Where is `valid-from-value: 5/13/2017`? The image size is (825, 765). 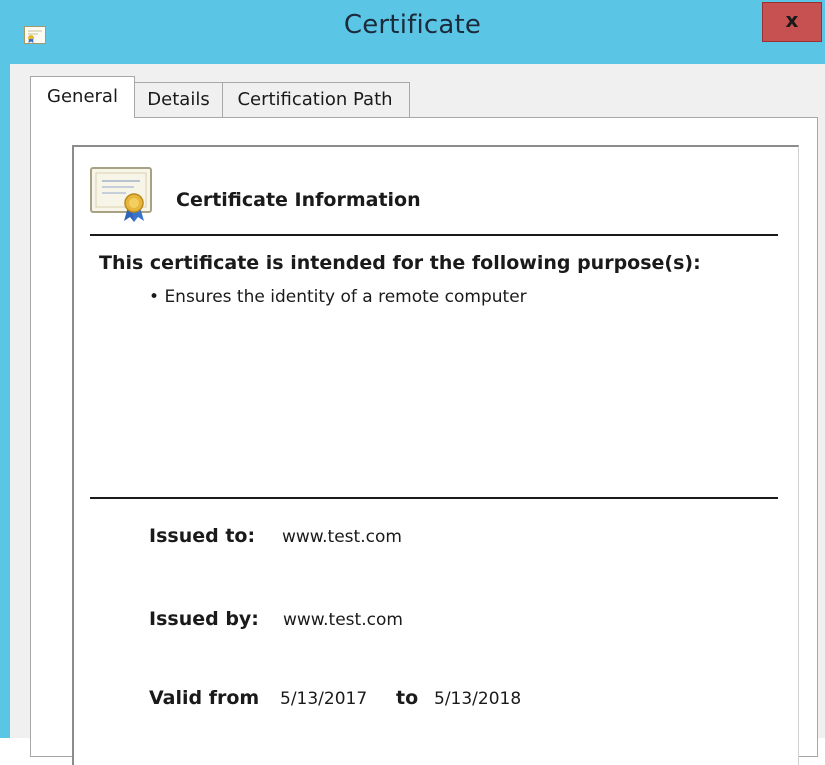 valid-from-value: 5/13/2017 is located at coordinates (323, 699).